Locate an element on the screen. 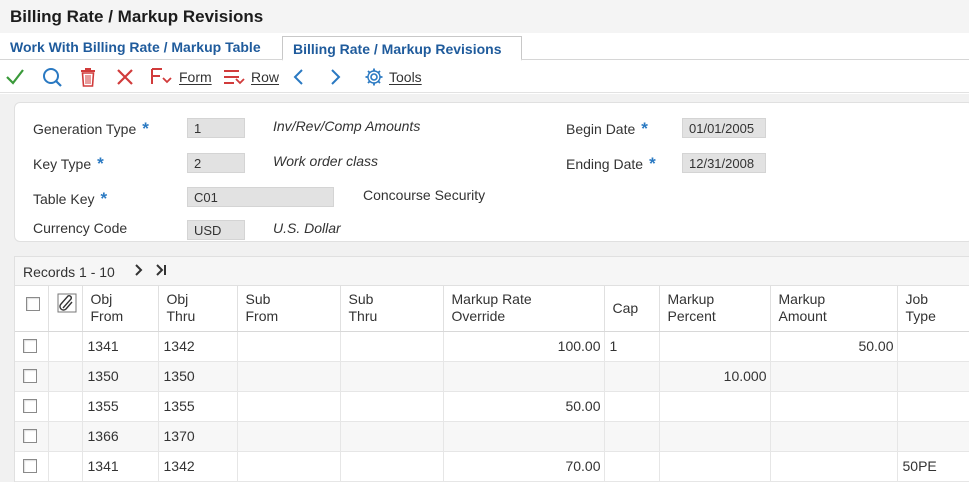 The width and height of the screenshot is (969, 482). table-row: 1350 1350 10.000 is located at coordinates (492, 376).